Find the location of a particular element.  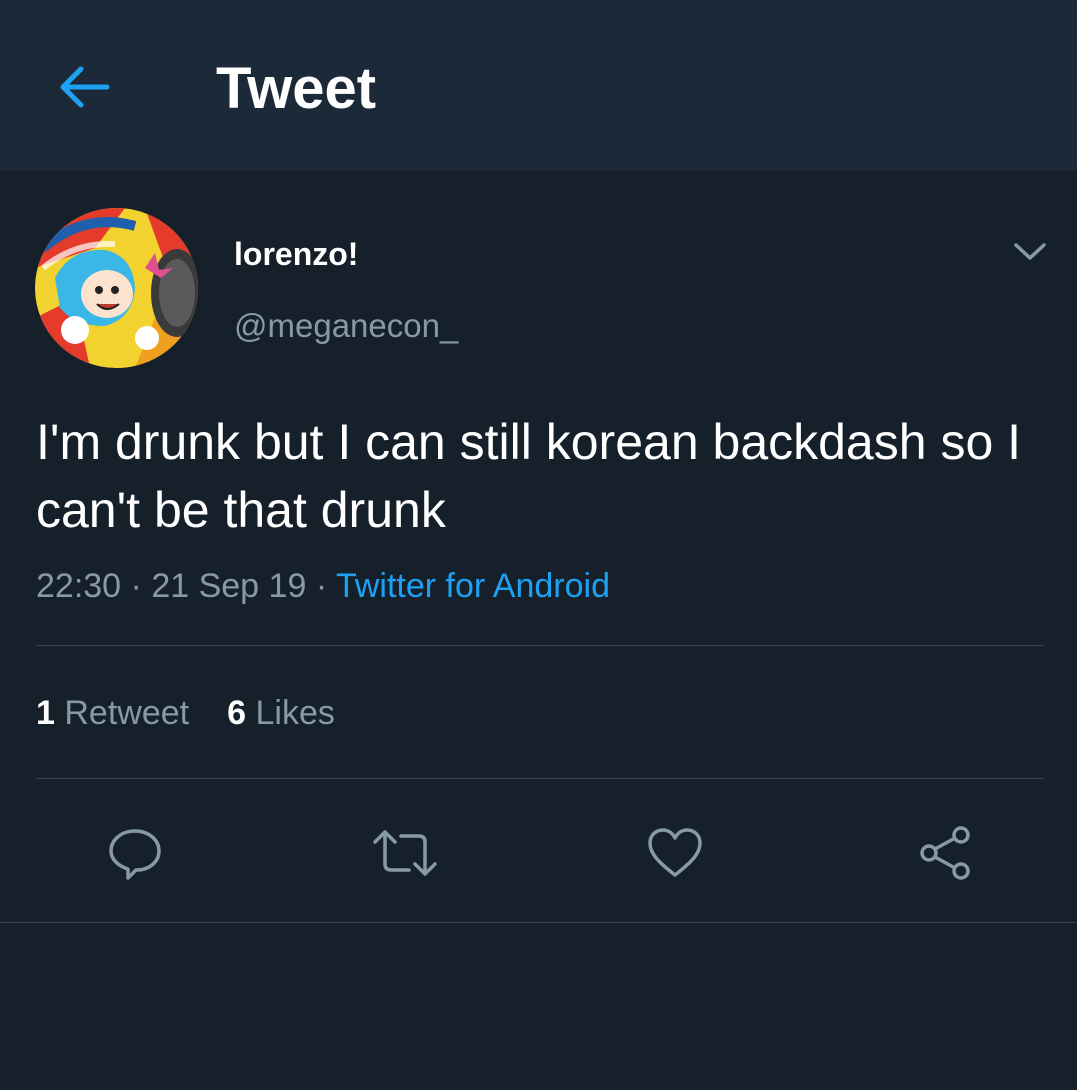

likes-label: Likes is located at coordinates (295, 713).